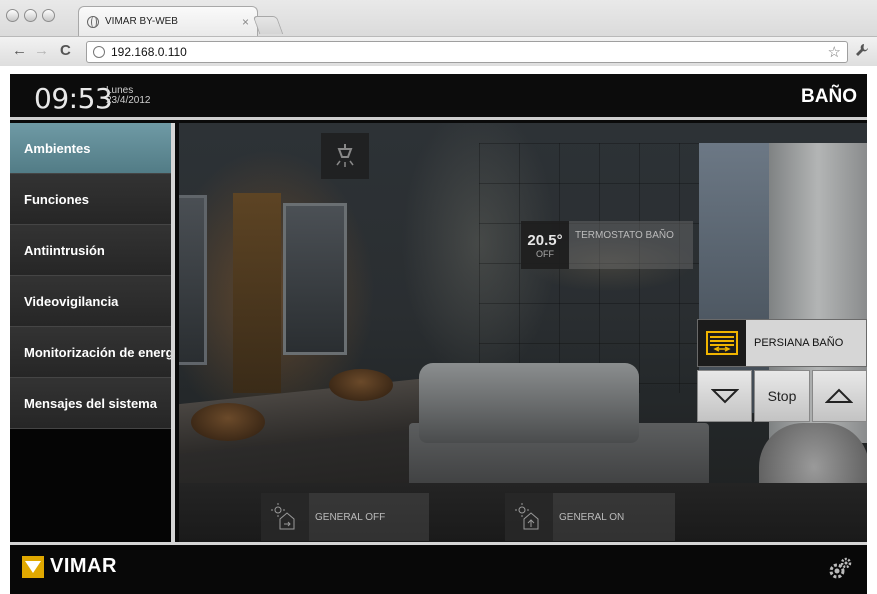 This screenshot has width=877, height=594. What do you see at coordinates (614, 517) in the screenshot?
I see `general-on-label: GENERAL ON` at bounding box center [614, 517].